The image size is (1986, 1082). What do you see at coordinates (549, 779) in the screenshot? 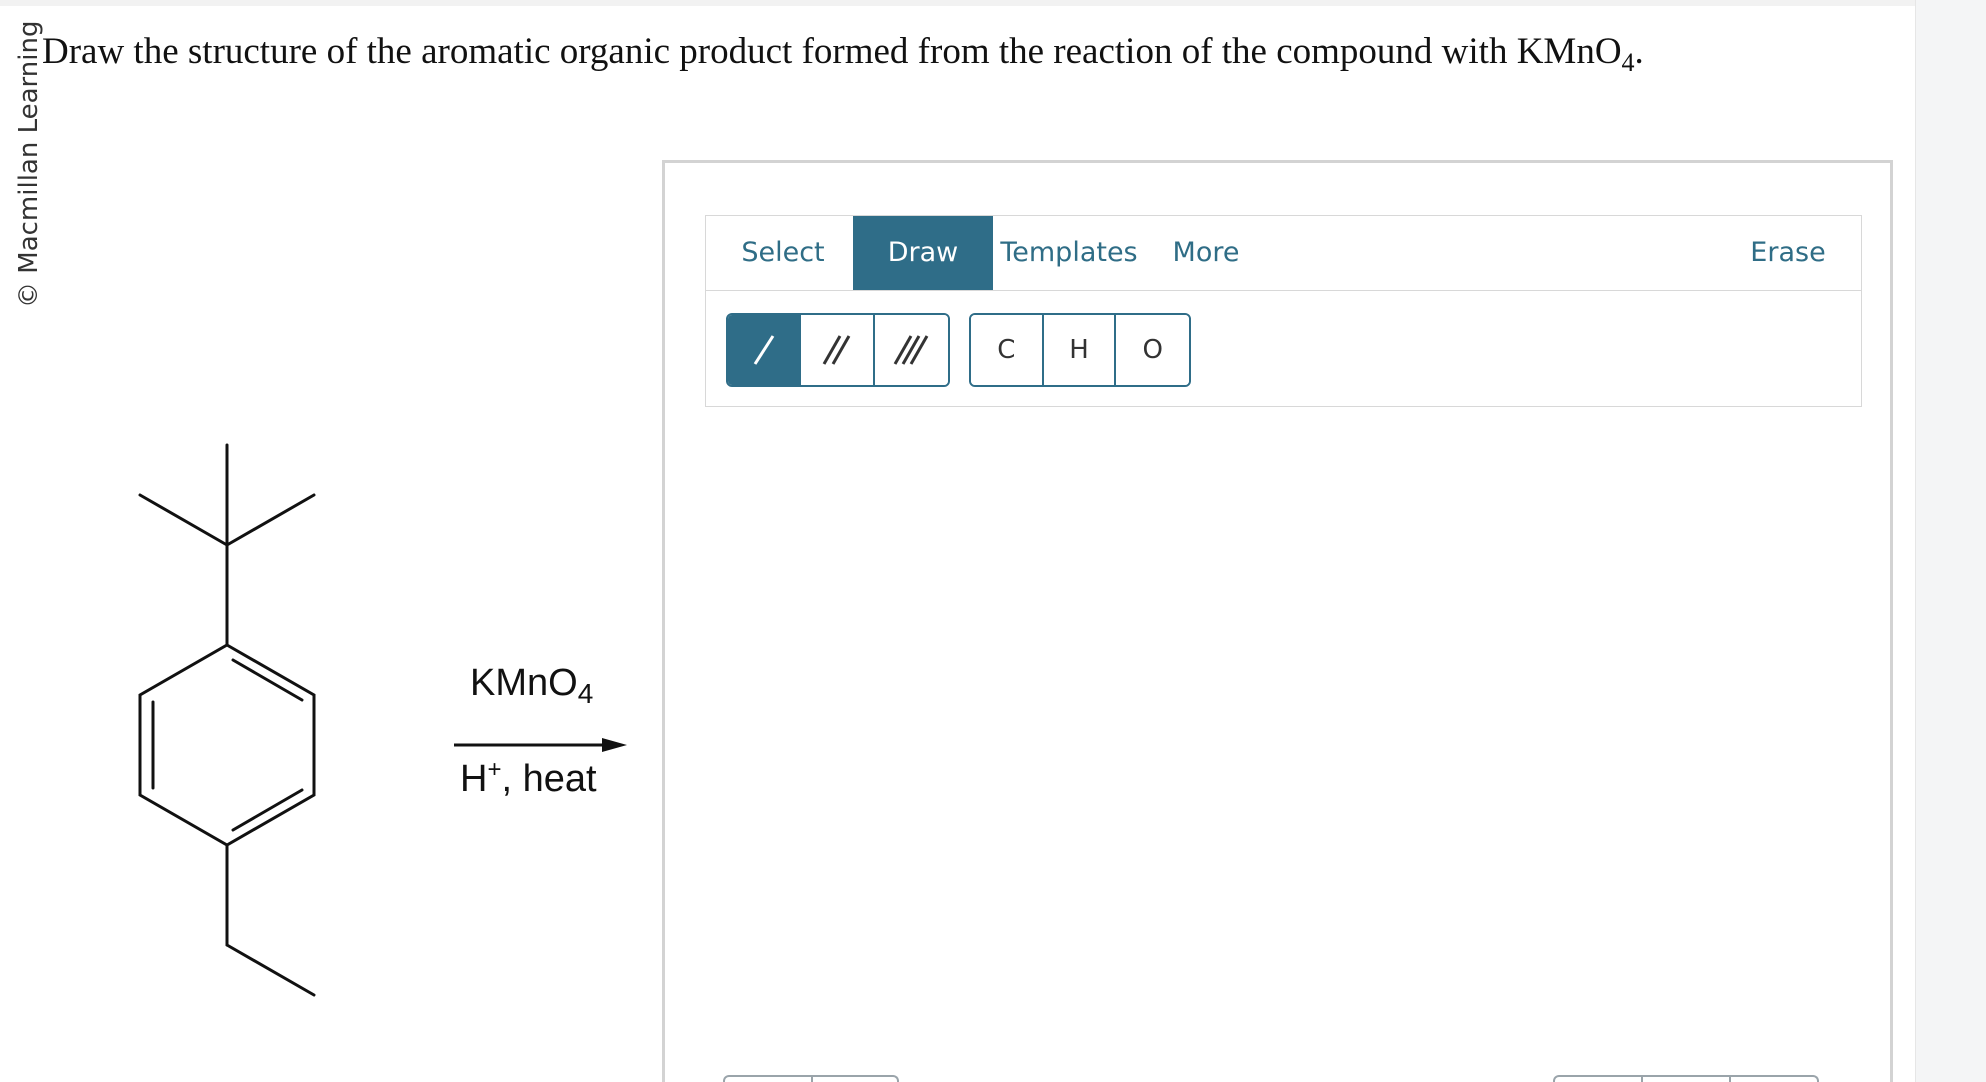
I see `reagent-bottom-heat: , heat` at bounding box center [549, 779].